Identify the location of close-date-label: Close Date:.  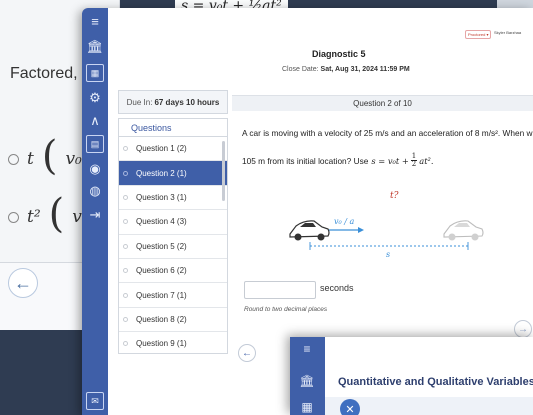
(300, 69).